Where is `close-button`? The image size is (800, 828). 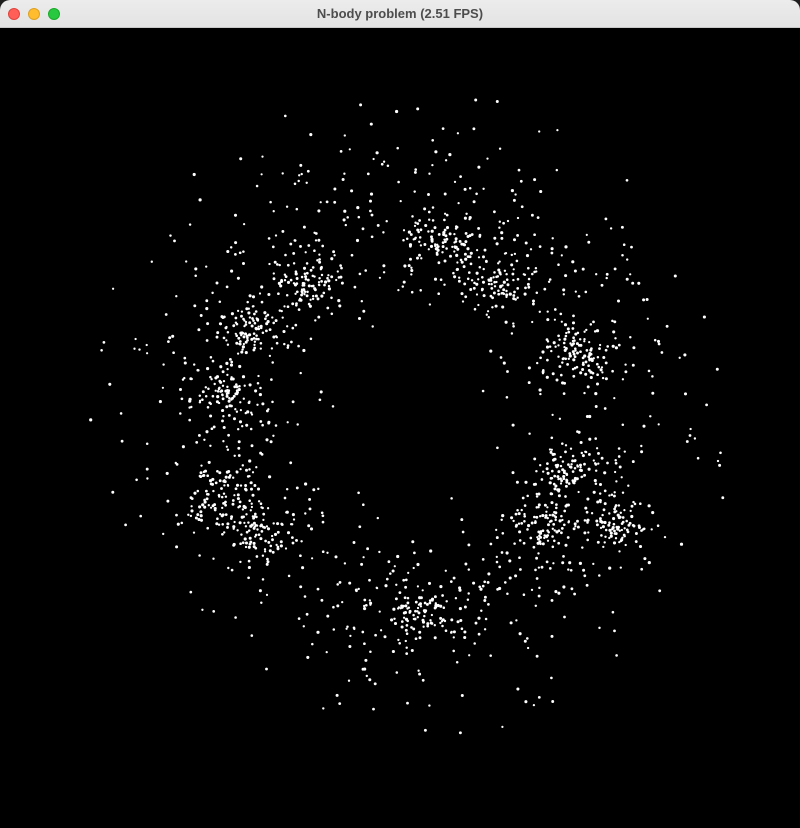 close-button is located at coordinates (14, 14).